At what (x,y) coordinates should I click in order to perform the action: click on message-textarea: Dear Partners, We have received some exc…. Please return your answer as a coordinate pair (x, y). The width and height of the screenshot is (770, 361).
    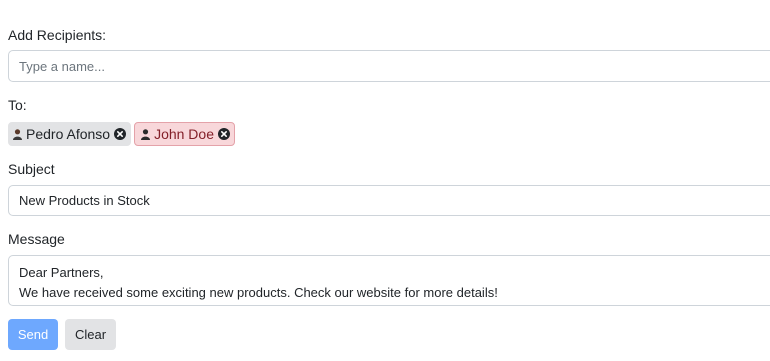
    Looking at the image, I should click on (389, 280).